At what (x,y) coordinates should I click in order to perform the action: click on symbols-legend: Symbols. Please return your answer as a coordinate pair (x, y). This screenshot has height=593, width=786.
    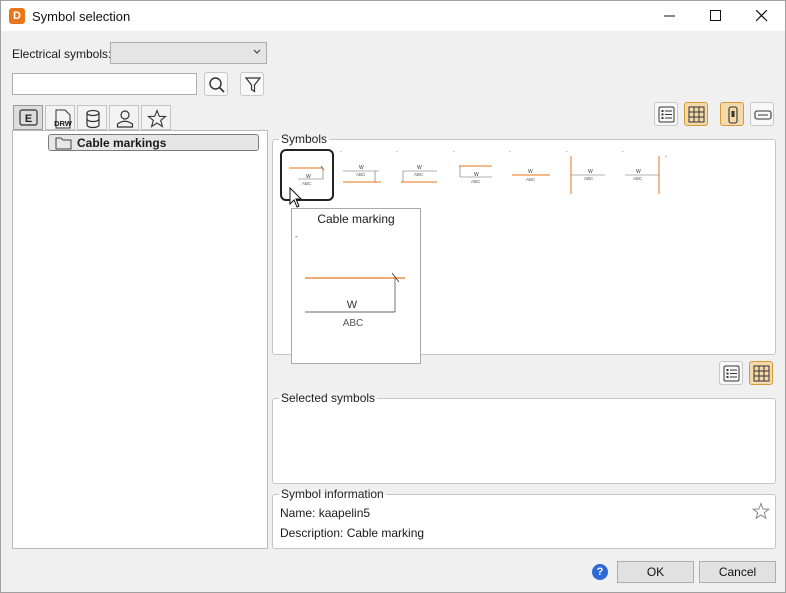
    Looking at the image, I should click on (304, 139).